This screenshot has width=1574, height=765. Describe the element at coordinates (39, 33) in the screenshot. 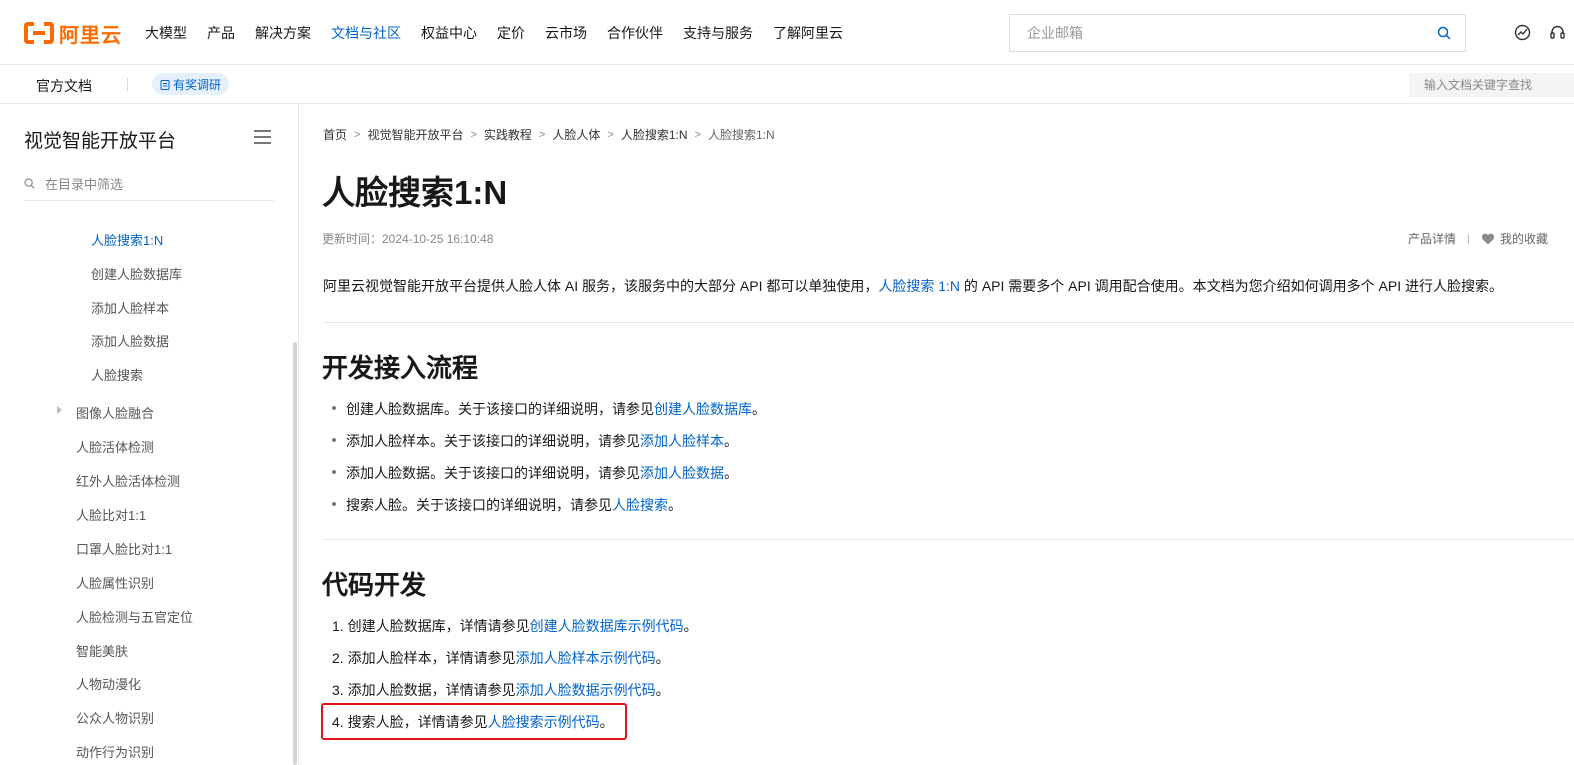

I see `aliyun-logo-icon` at that location.